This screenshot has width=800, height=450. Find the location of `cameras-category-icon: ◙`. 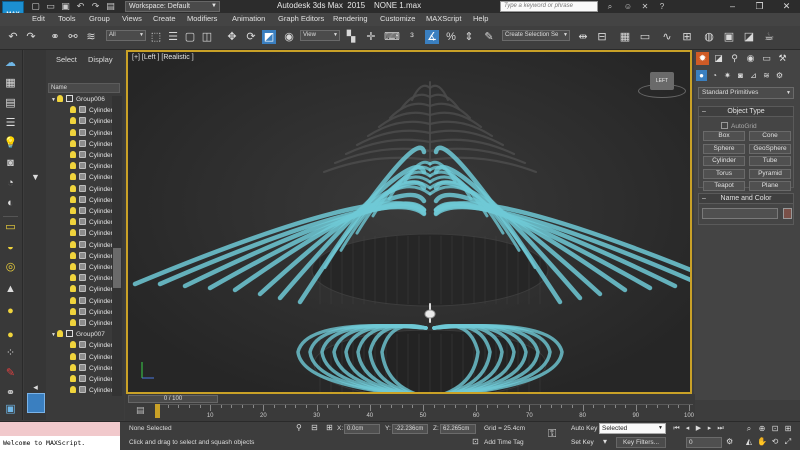

cameras-category-icon: ◙ is located at coordinates (740, 75).